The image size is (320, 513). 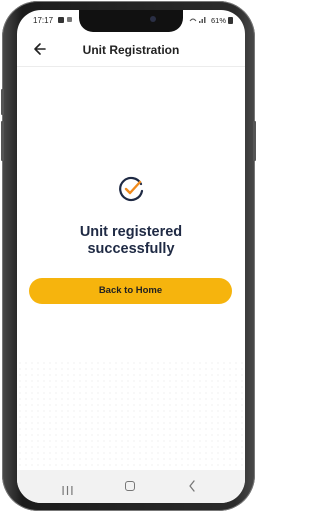 I want to click on home-icon, so click(x=130, y=486).